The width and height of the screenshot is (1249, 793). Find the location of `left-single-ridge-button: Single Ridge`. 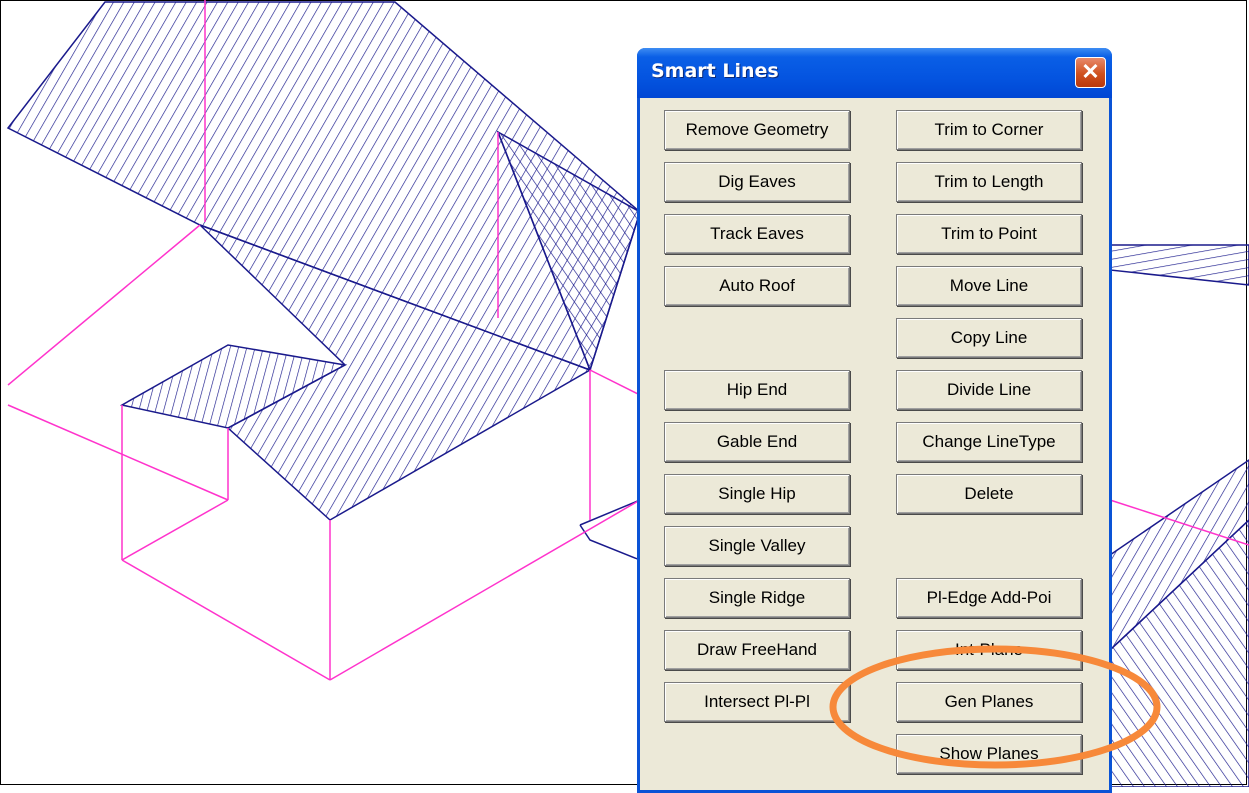

left-single-ridge-button: Single Ridge is located at coordinates (757, 598).